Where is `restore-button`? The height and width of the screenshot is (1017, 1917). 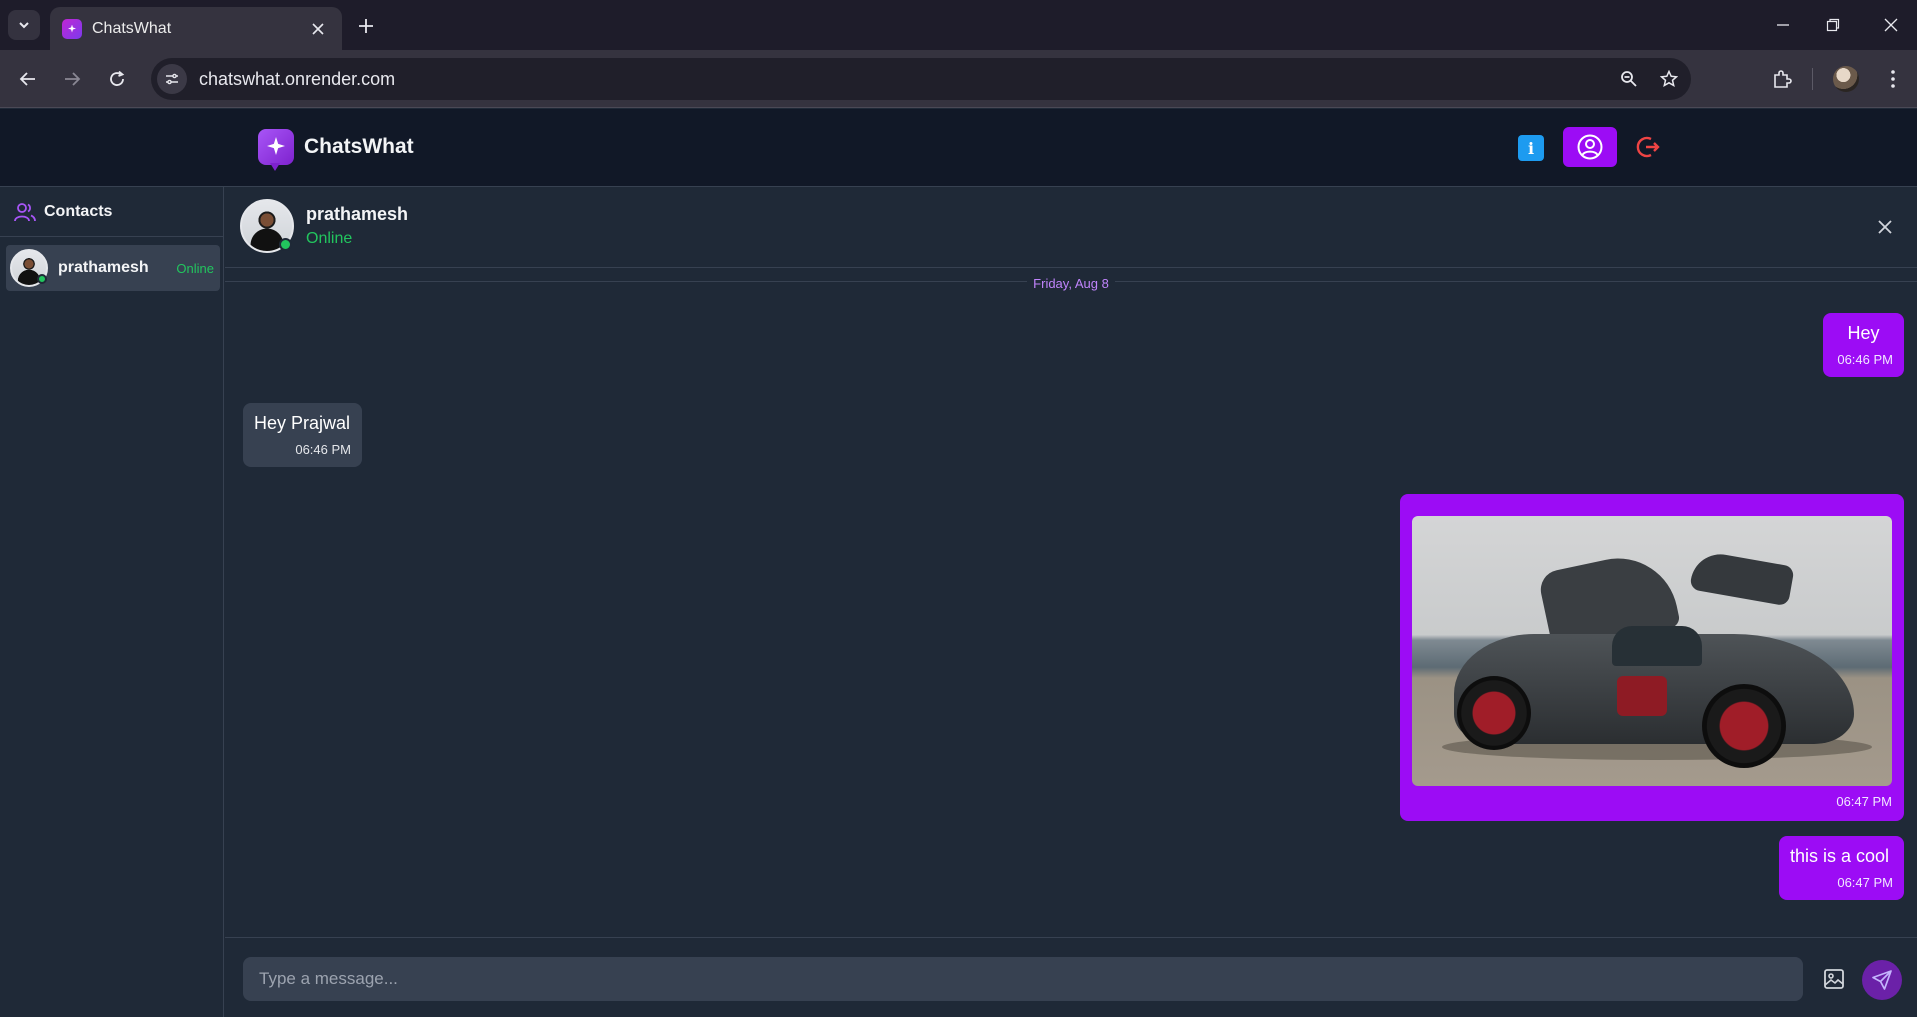 restore-button is located at coordinates (1833, 25).